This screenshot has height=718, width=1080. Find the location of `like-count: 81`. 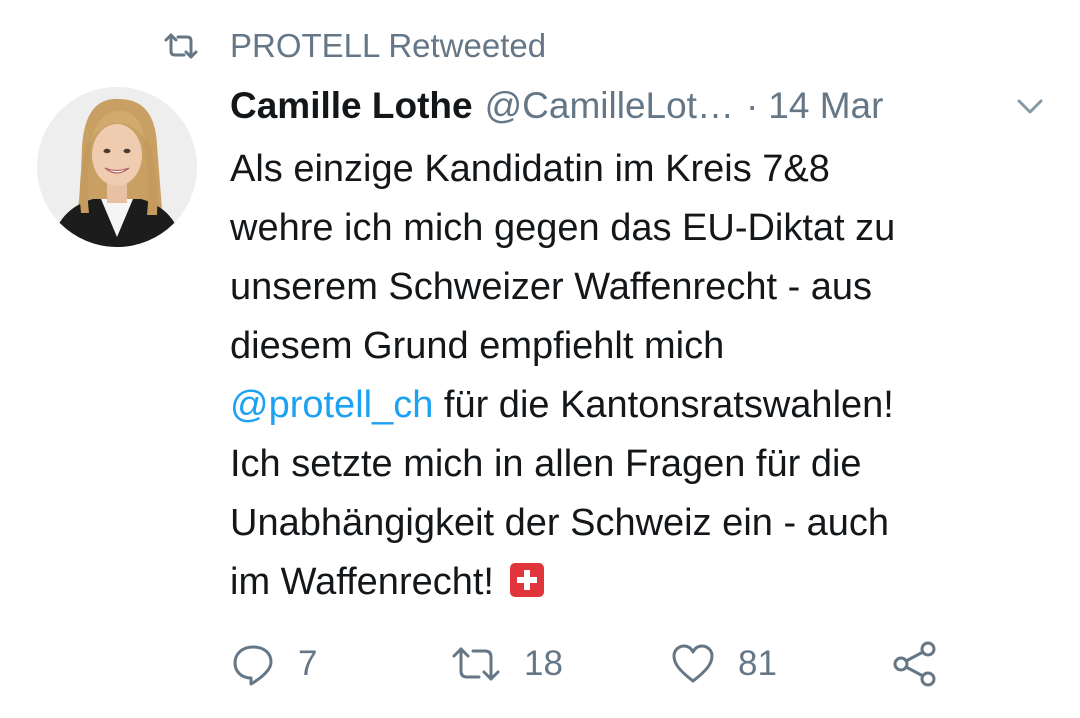

like-count: 81 is located at coordinates (757, 663).